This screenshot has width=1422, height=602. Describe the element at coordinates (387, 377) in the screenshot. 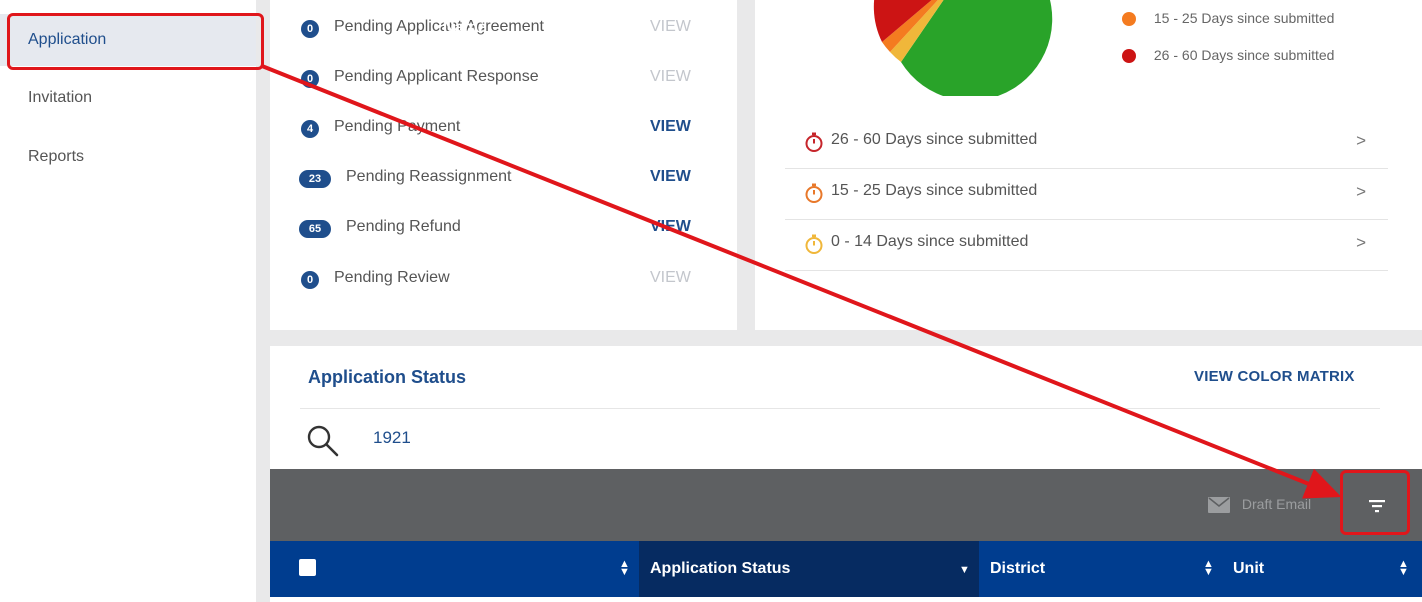

I see `panel-title: Application Status` at that location.